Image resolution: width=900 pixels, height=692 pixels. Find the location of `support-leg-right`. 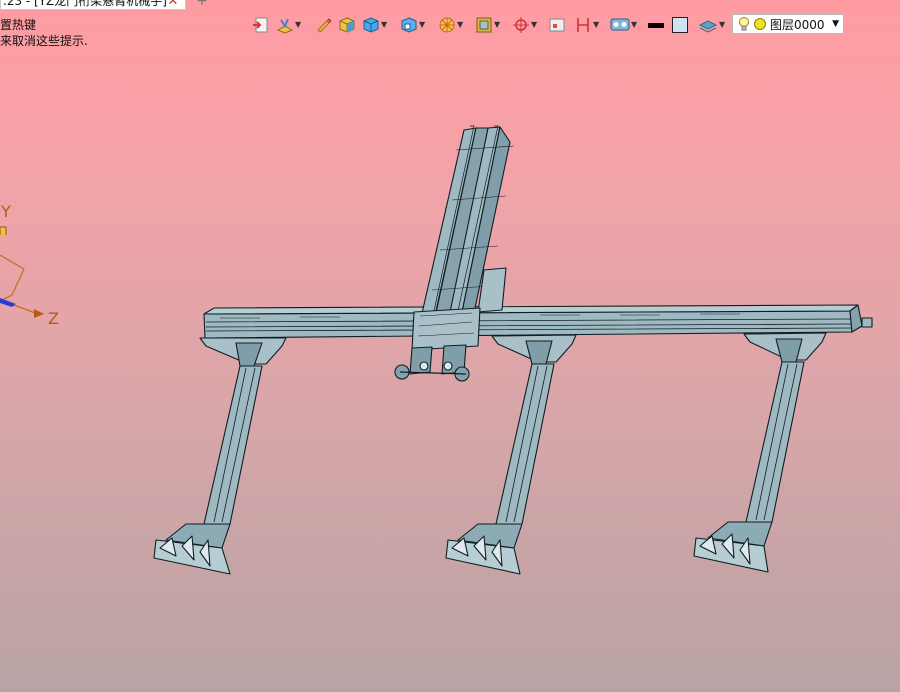

support-leg-right is located at coordinates (760, 452).